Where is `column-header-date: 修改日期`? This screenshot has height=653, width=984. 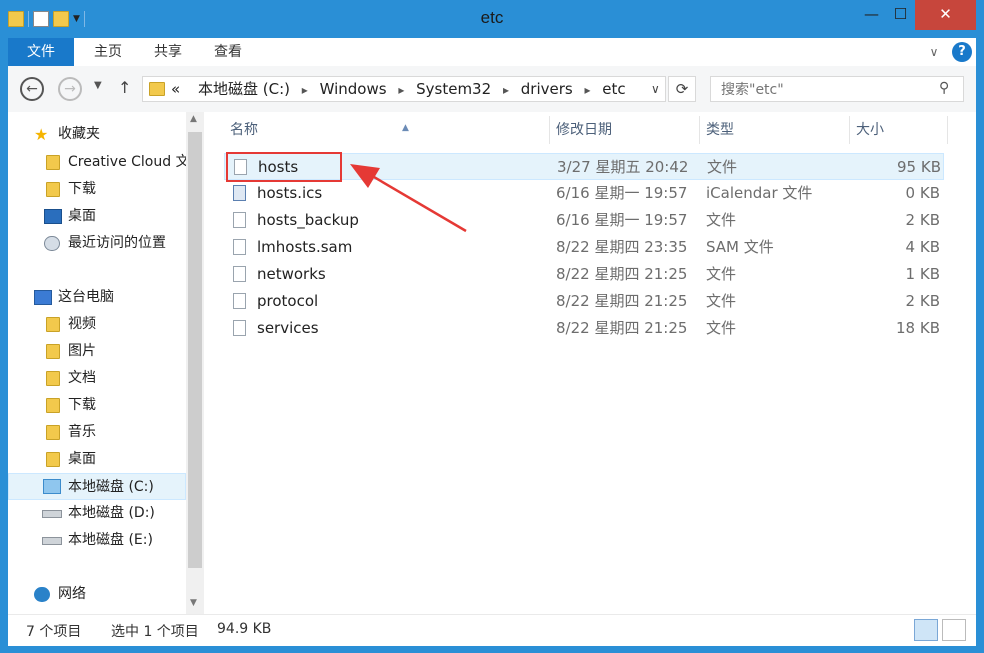 column-header-date: 修改日期 is located at coordinates (625, 130).